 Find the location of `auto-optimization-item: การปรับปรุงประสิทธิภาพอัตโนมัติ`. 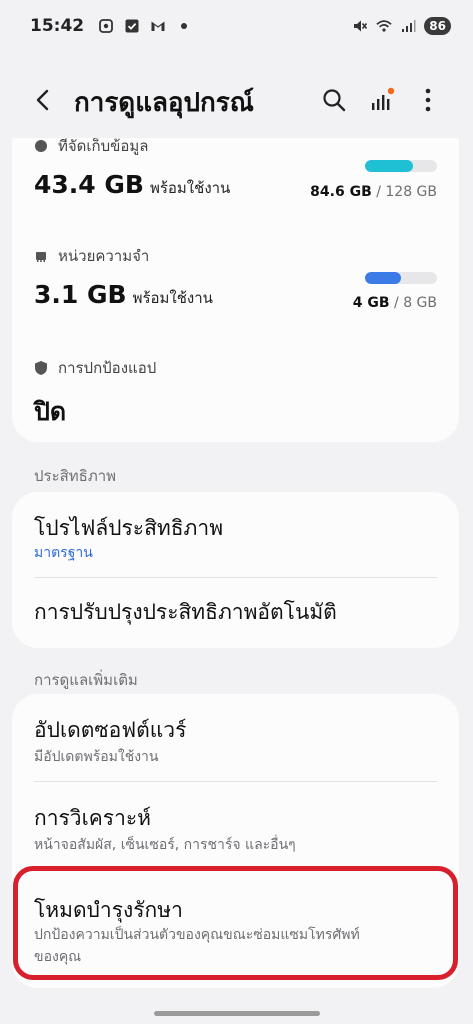

auto-optimization-item: การปรับปรุงประสิทธิภาพอัตโนมัติ is located at coordinates (235, 613).